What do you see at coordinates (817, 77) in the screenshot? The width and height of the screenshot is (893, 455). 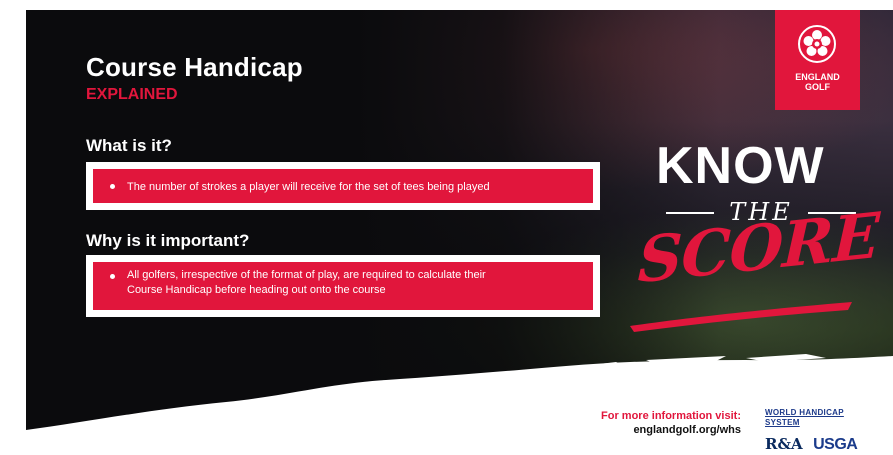 I see `logo-line-1: ENGLAND` at bounding box center [817, 77].